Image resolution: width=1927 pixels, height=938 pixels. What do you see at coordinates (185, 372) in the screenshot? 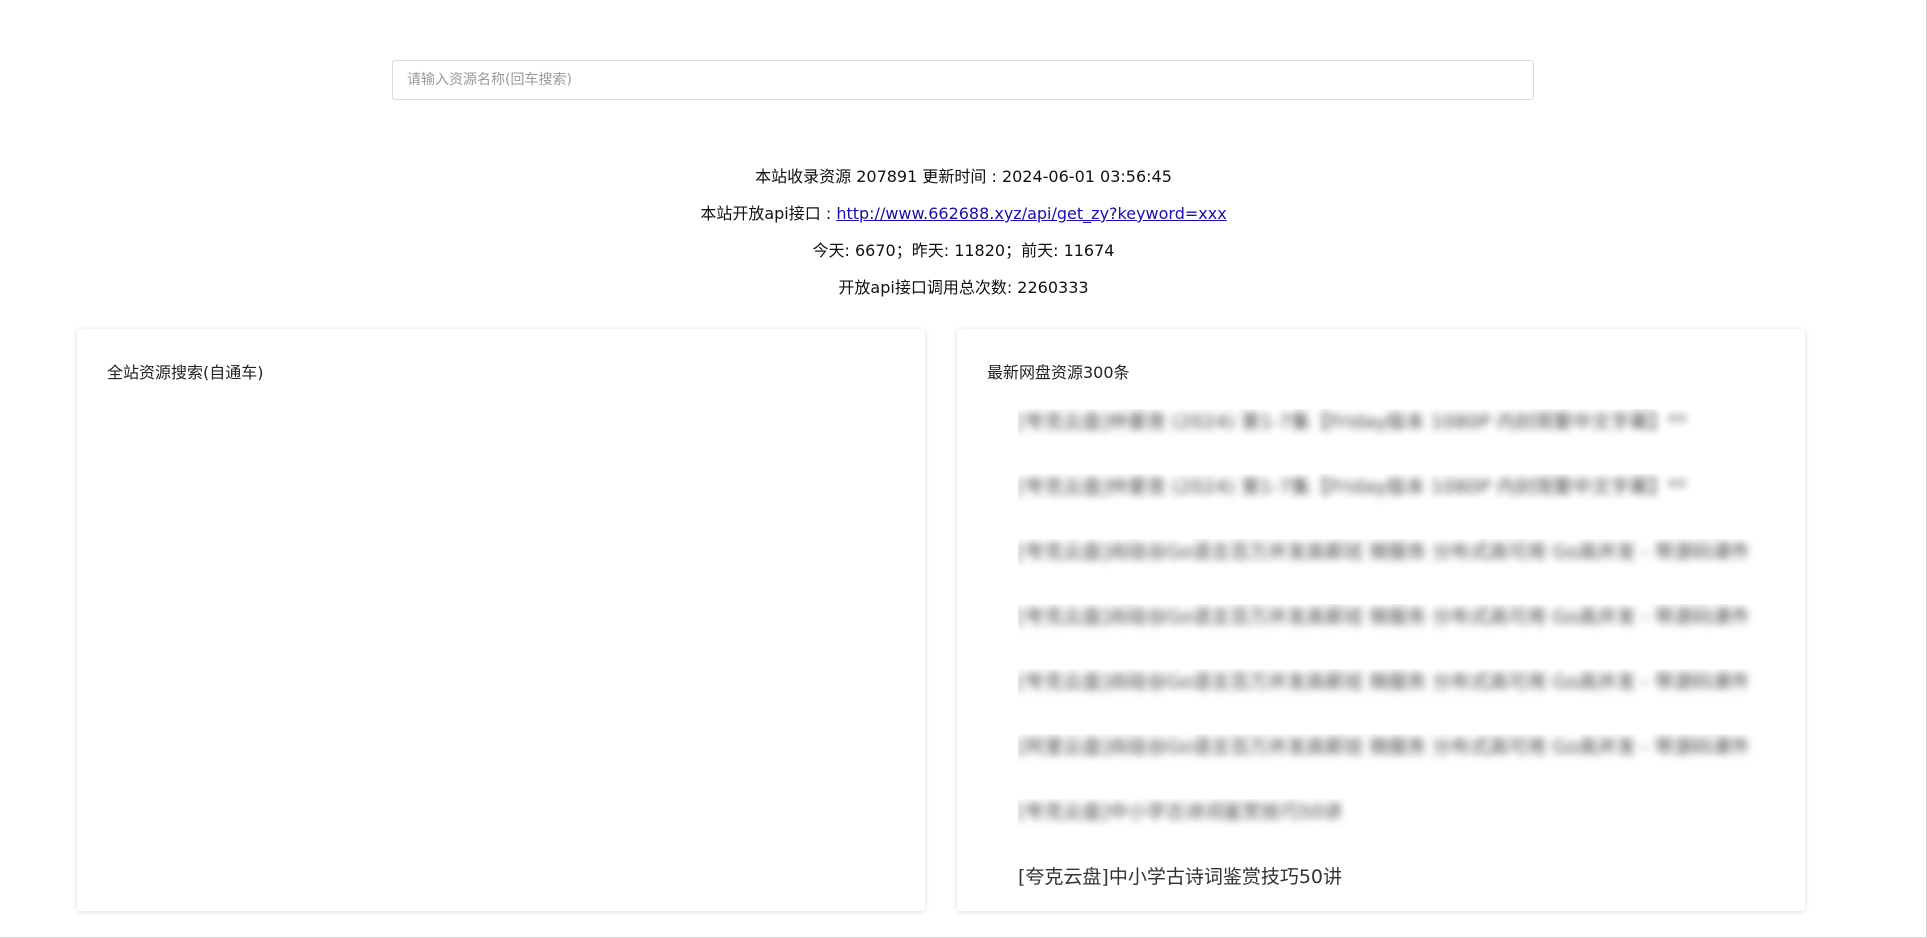
I see `site-search-card-title: 全站资源搜索(自通车)` at bounding box center [185, 372].